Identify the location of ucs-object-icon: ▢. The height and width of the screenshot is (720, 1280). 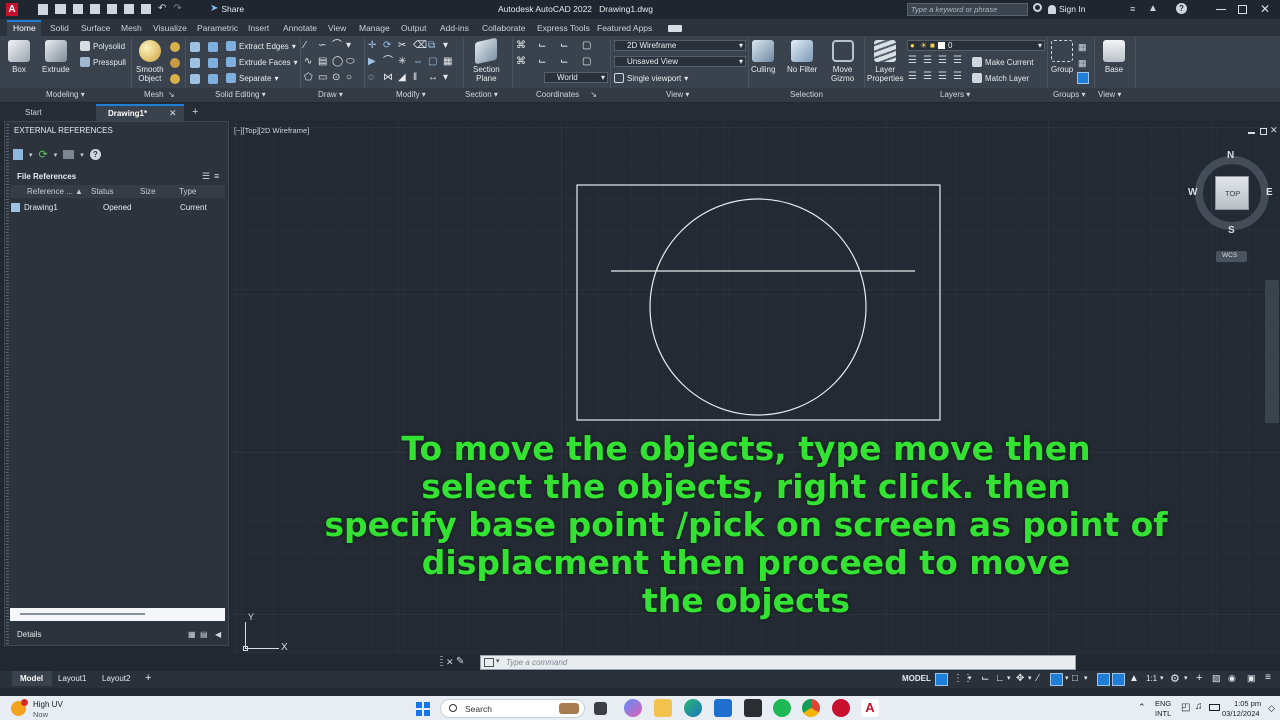
(593, 62).